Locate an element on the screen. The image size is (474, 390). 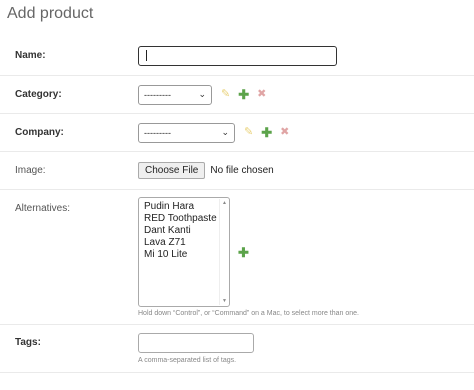
category-label: Category: is located at coordinates (38, 94).